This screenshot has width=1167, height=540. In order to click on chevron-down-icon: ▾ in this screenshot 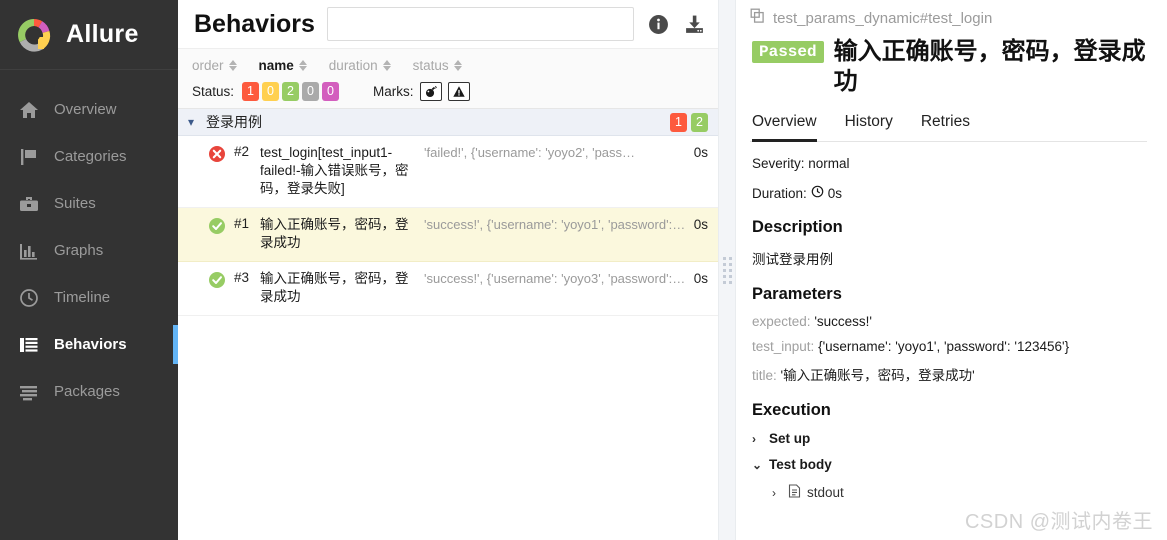, I will do `click(191, 122)`.